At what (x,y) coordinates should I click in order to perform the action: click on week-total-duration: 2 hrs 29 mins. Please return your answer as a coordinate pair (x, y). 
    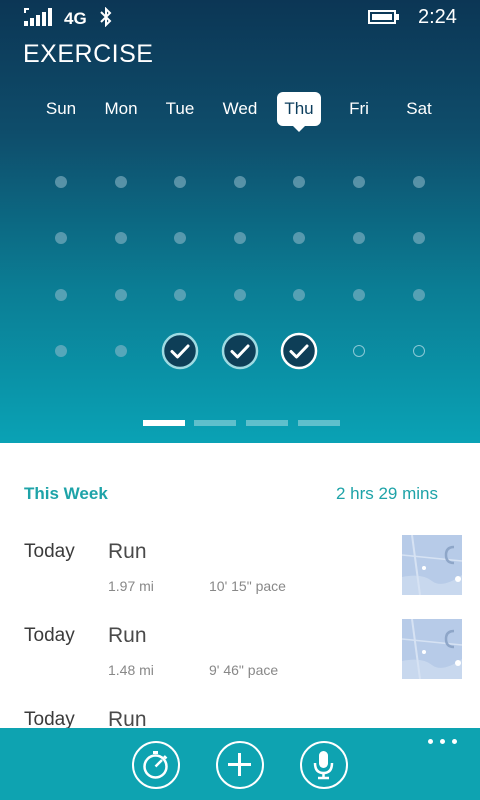
    Looking at the image, I should click on (386, 493).